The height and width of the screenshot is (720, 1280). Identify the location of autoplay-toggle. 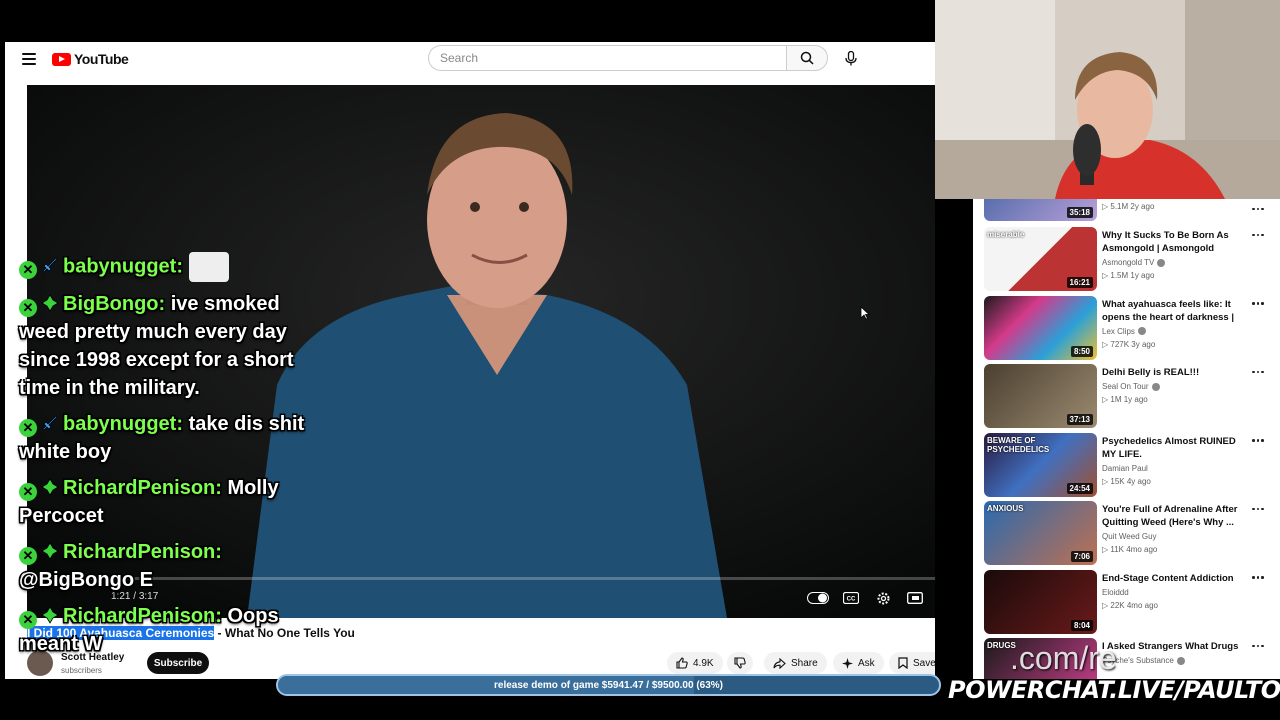
(818, 598).